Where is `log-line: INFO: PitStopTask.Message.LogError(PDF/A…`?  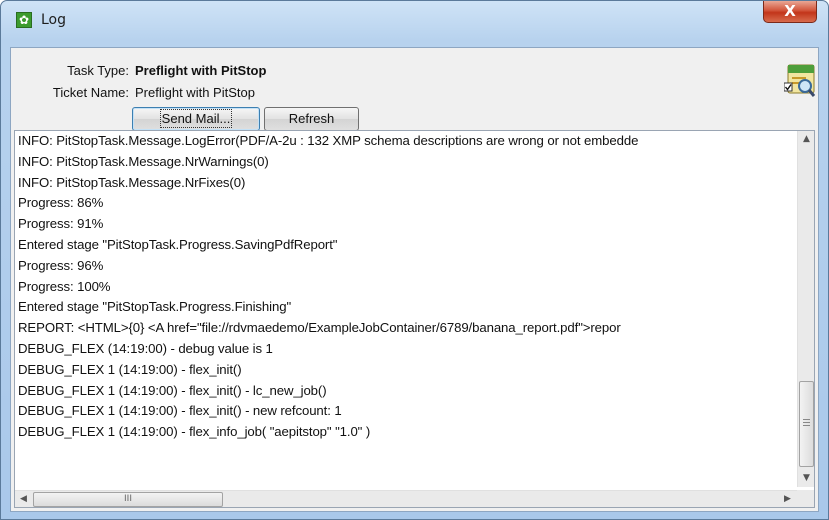 log-line: INFO: PitStopTask.Message.LogError(PDF/A… is located at coordinates (328, 140).